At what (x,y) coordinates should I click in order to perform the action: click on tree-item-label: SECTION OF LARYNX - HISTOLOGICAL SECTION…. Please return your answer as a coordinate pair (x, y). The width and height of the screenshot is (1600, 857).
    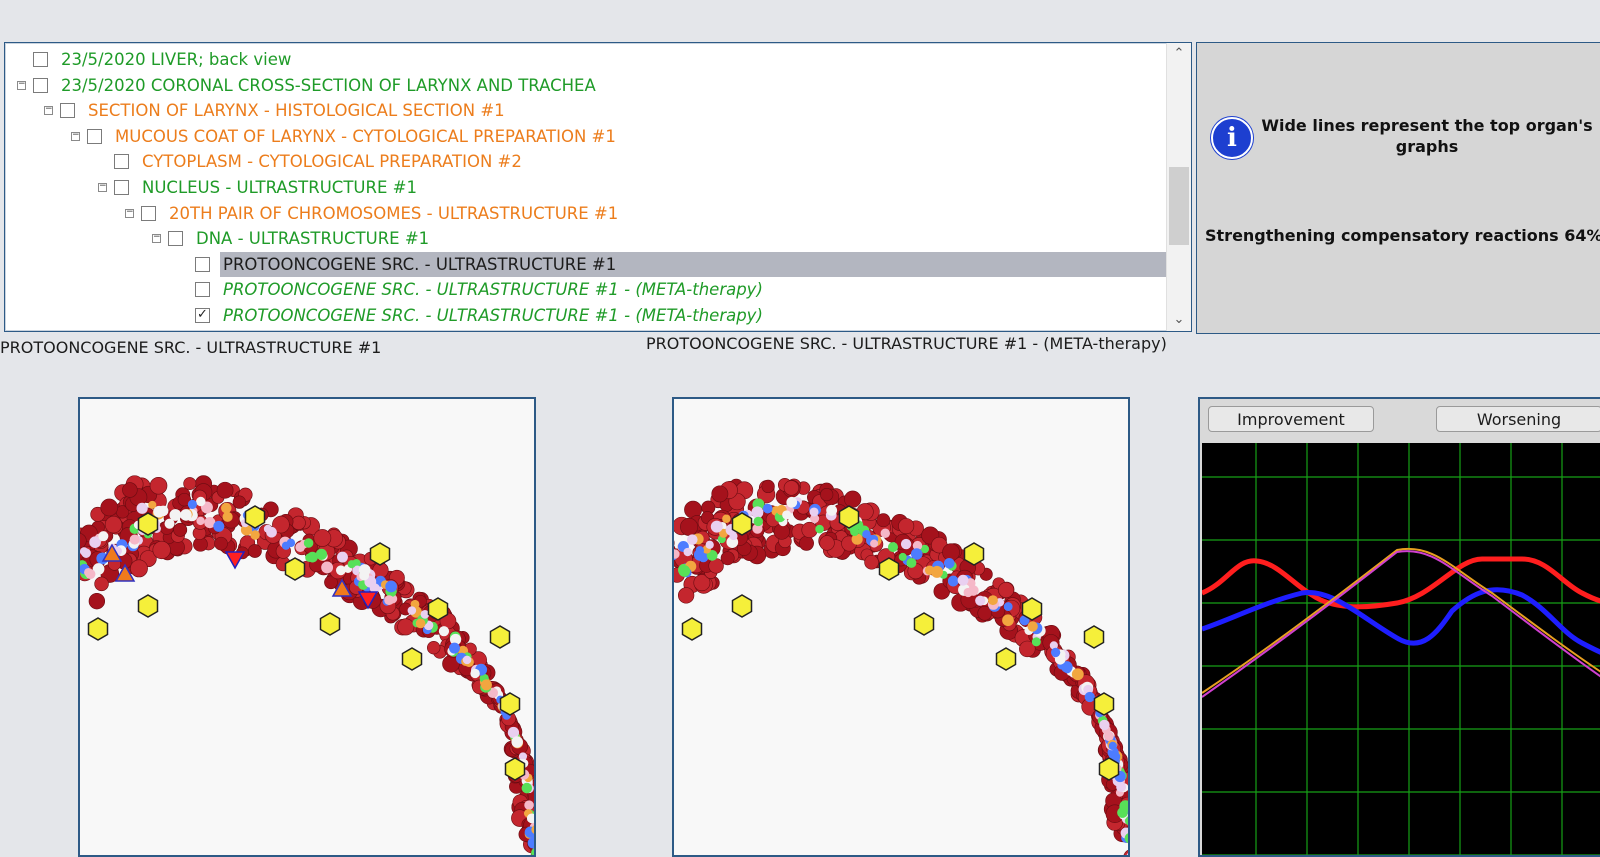
    Looking at the image, I should click on (296, 111).